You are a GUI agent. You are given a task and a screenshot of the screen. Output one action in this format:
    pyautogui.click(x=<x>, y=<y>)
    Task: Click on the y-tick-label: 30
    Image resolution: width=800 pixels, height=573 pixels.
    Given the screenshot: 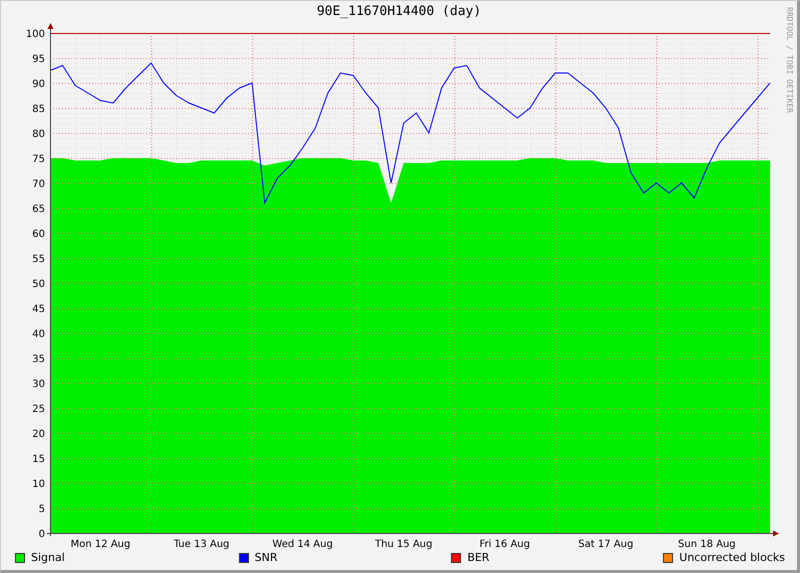 What is the action you would take?
    pyautogui.click(x=38, y=384)
    